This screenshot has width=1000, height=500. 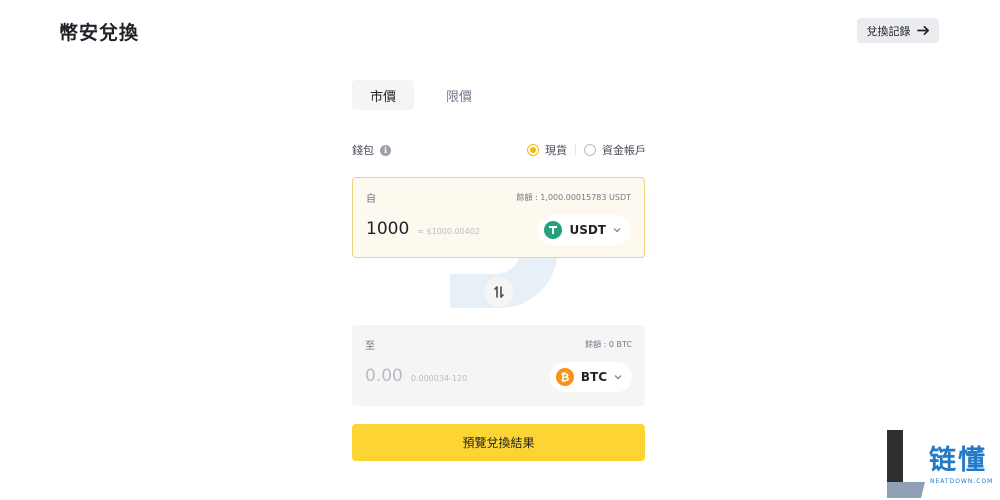 I want to click on tab-market: 市價, so click(x=383, y=95).